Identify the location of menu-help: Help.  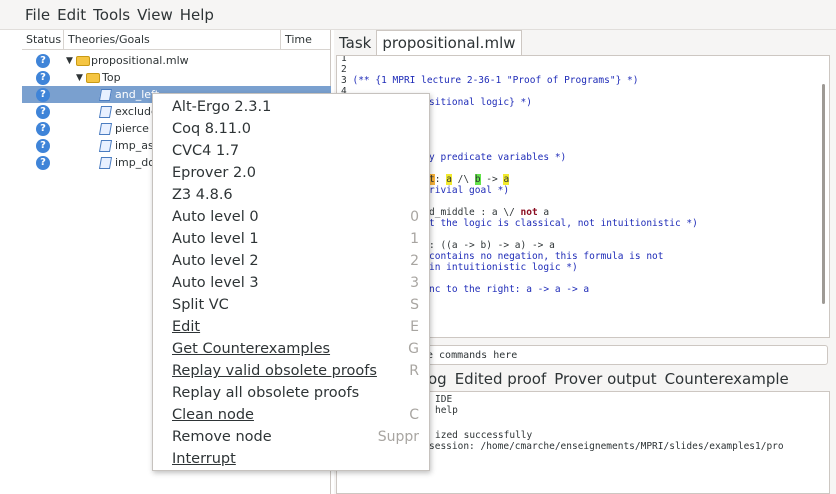
(197, 15).